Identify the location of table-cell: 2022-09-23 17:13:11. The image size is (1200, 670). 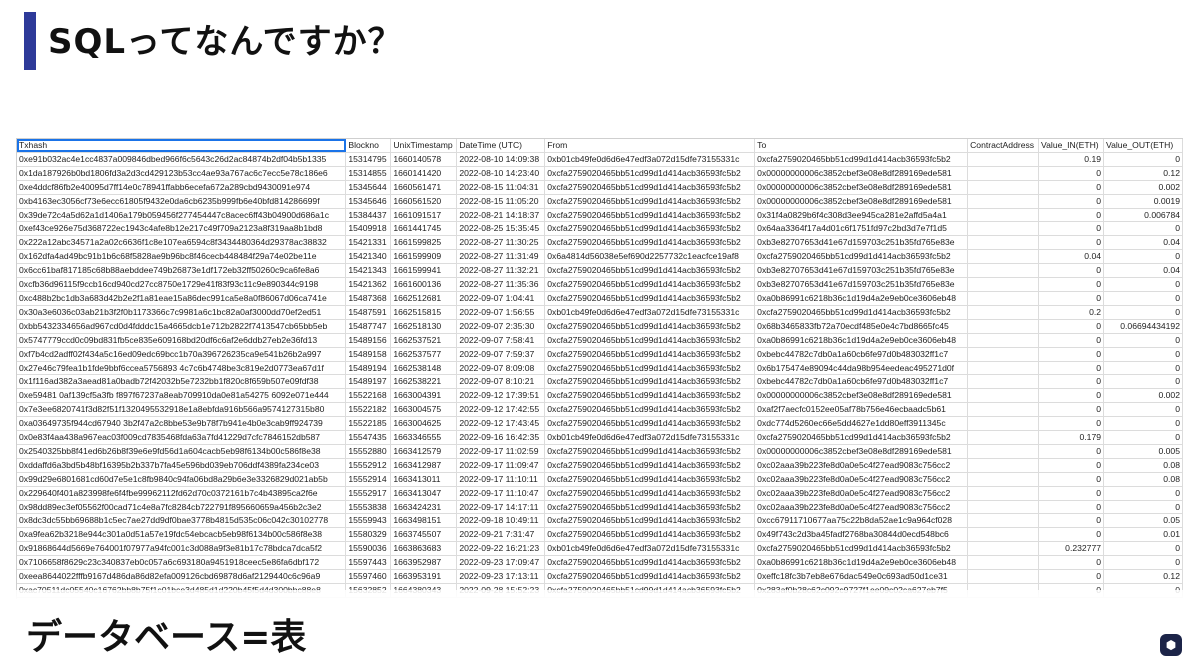
(501, 576).